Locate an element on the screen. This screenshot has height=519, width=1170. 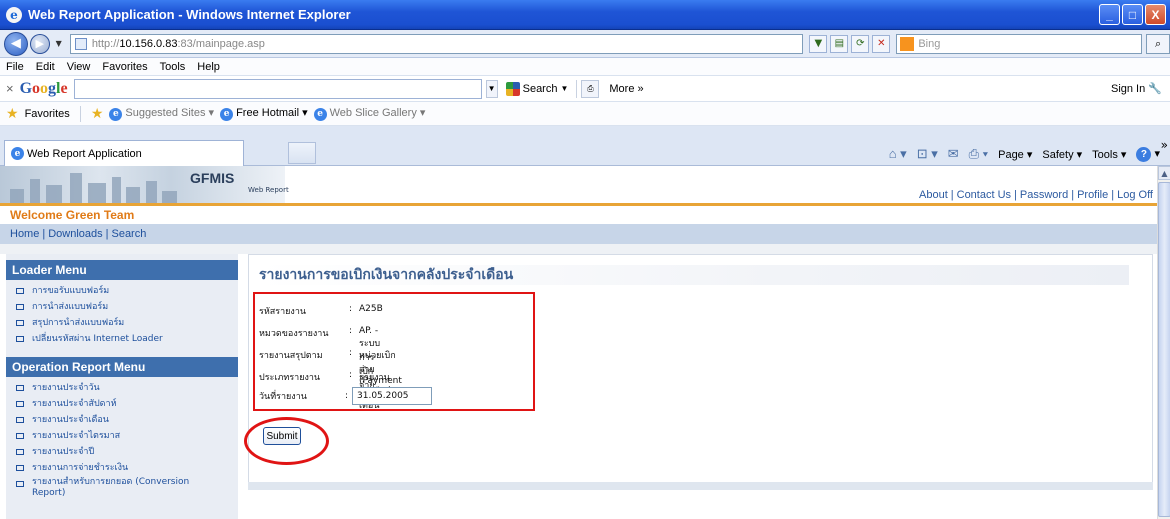
banner-city-image is located at coordinates (142, 184).